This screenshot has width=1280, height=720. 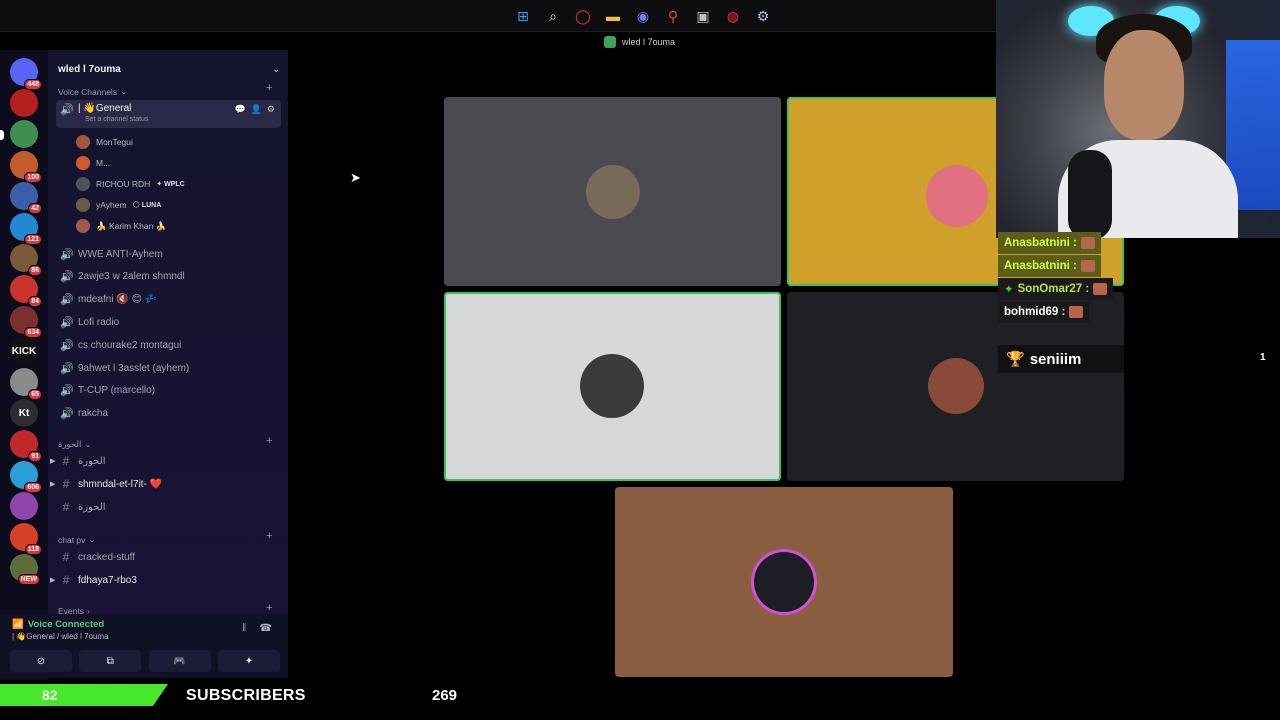 I want to click on disconnect-icon: ☎, so click(x=266, y=628).